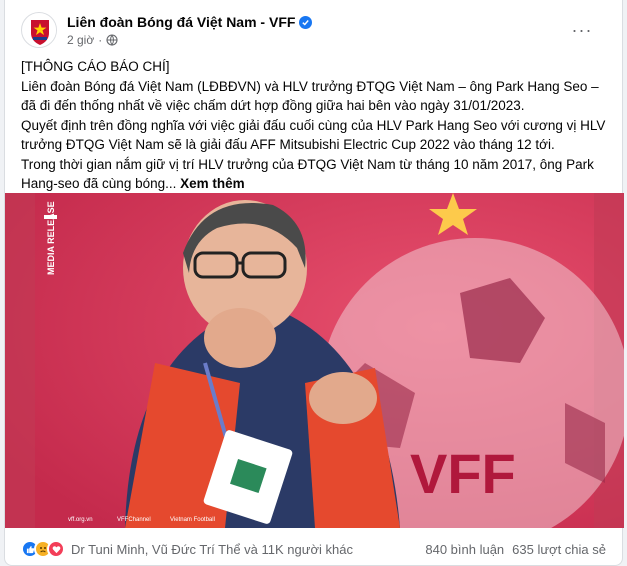  I want to click on share-count: 635 lượt chia sẻ, so click(559, 549).